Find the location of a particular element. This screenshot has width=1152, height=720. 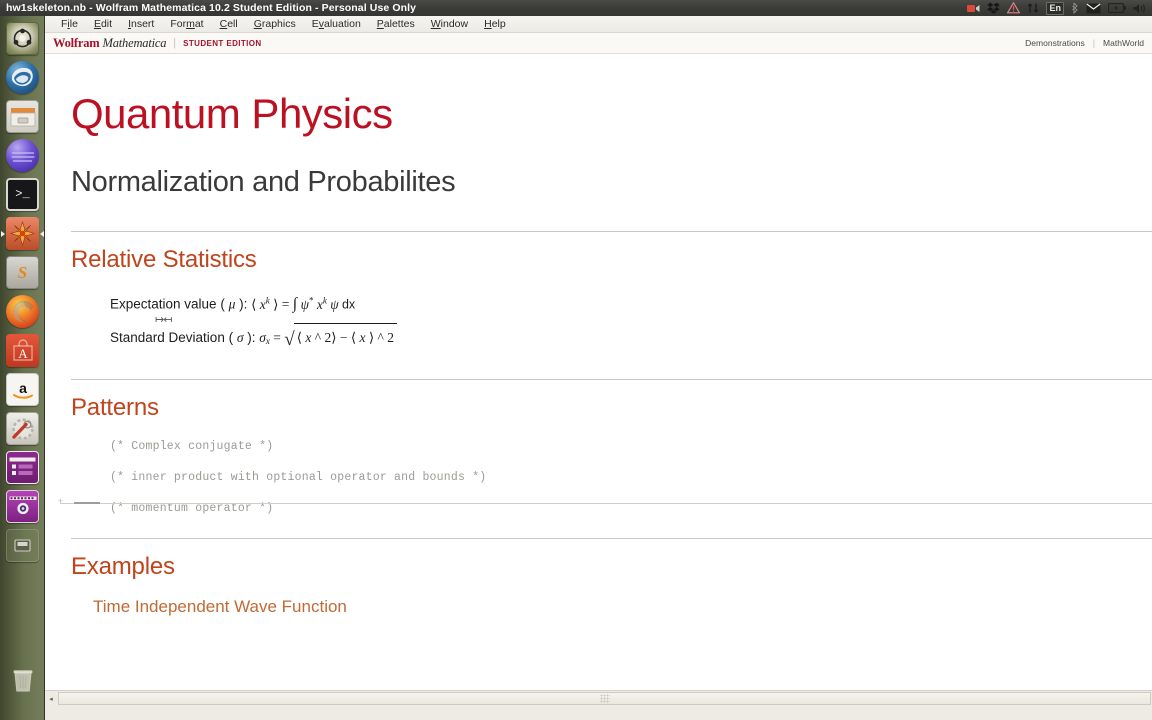

launcher-item-devices is located at coordinates (22, 545).